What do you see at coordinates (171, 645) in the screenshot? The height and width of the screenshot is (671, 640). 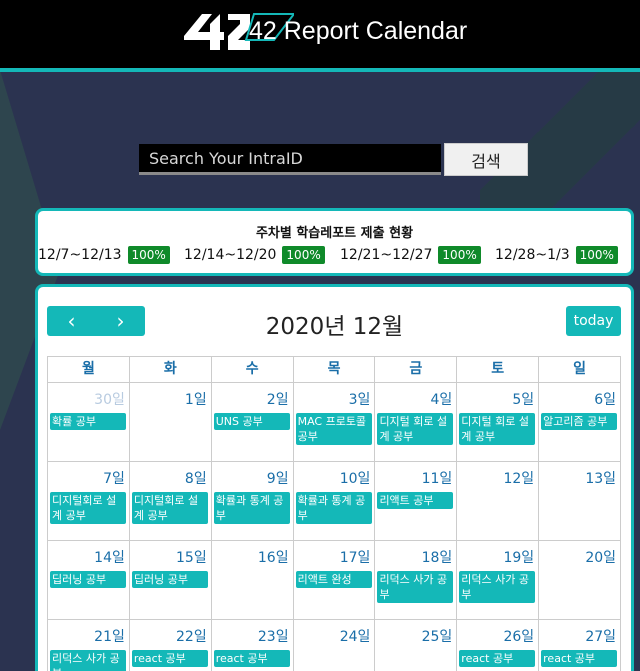 I see `calendar-day-cell: 22일 react 공부` at bounding box center [171, 645].